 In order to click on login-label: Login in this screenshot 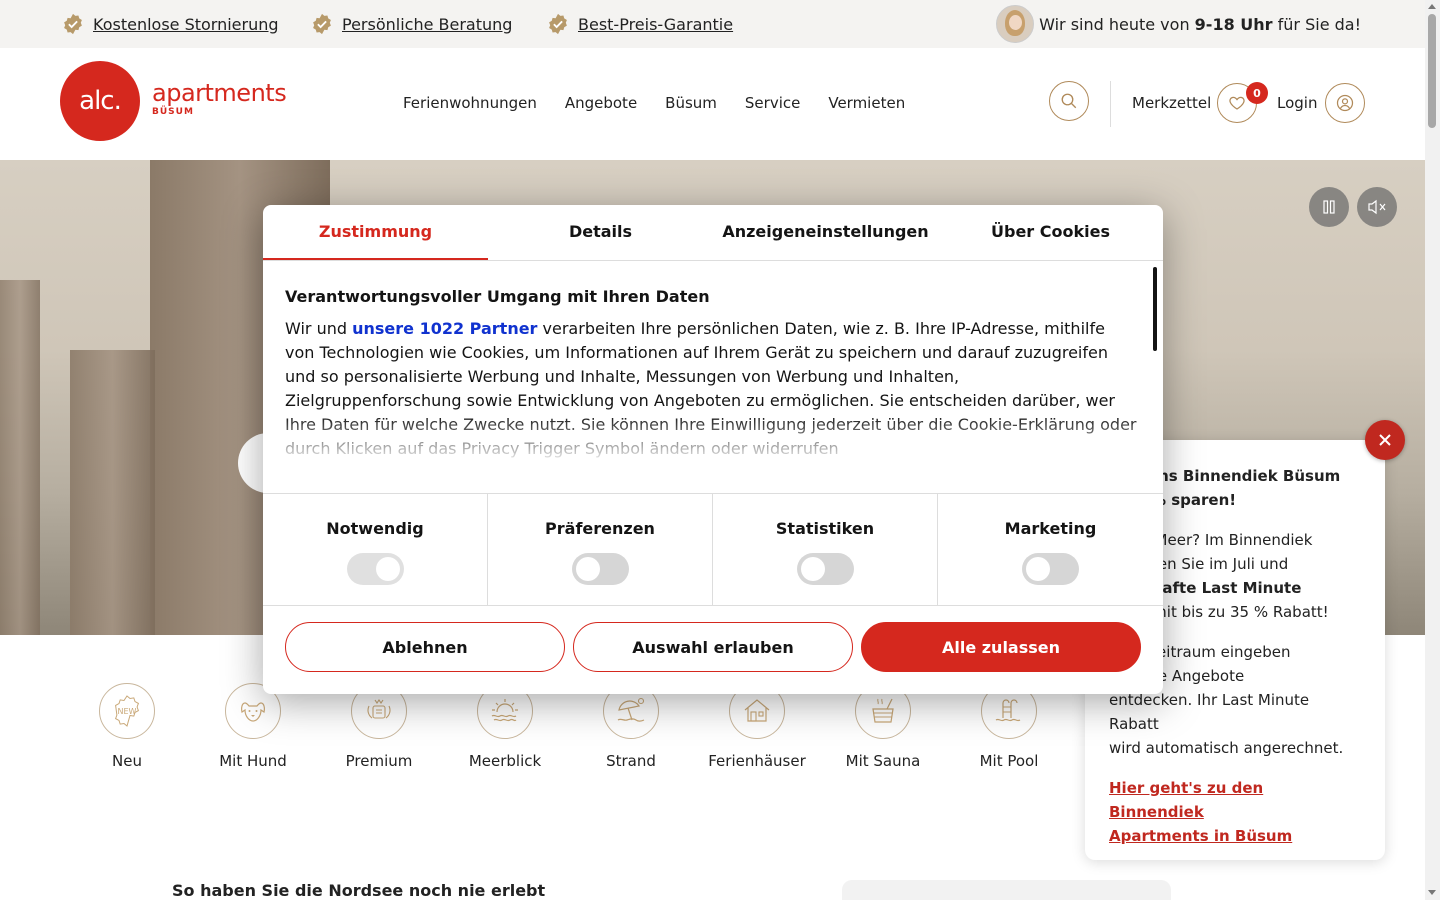, I will do `click(1297, 103)`.